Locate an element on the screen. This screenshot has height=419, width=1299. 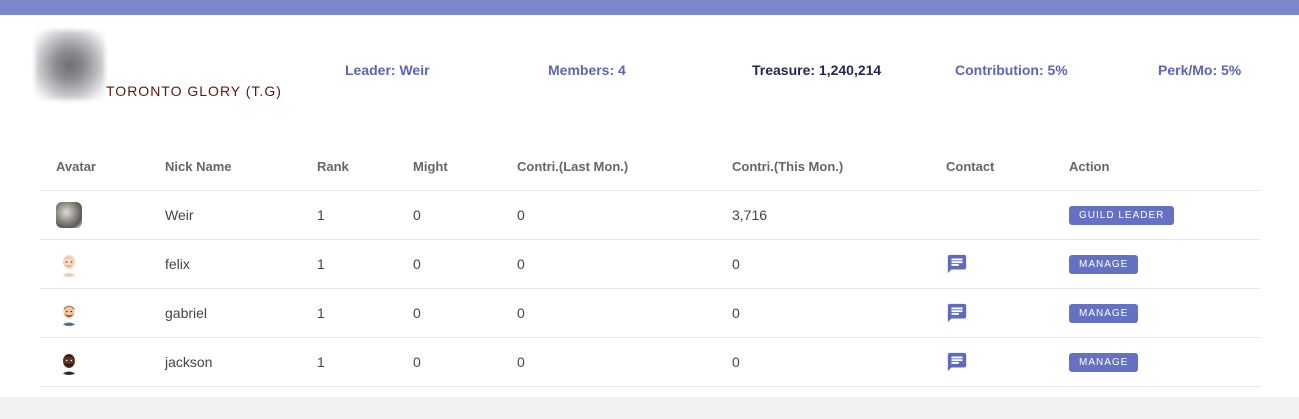
action-cell: GUILD LEADER is located at coordinates (1122, 215).